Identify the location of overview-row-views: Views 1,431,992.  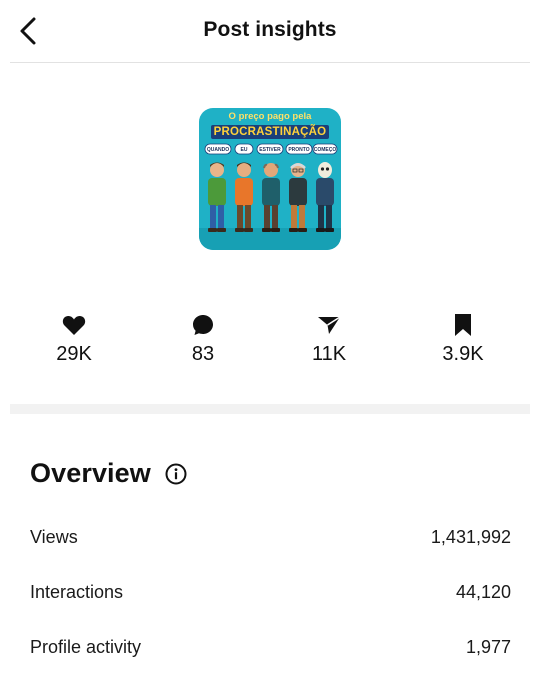
(270, 537).